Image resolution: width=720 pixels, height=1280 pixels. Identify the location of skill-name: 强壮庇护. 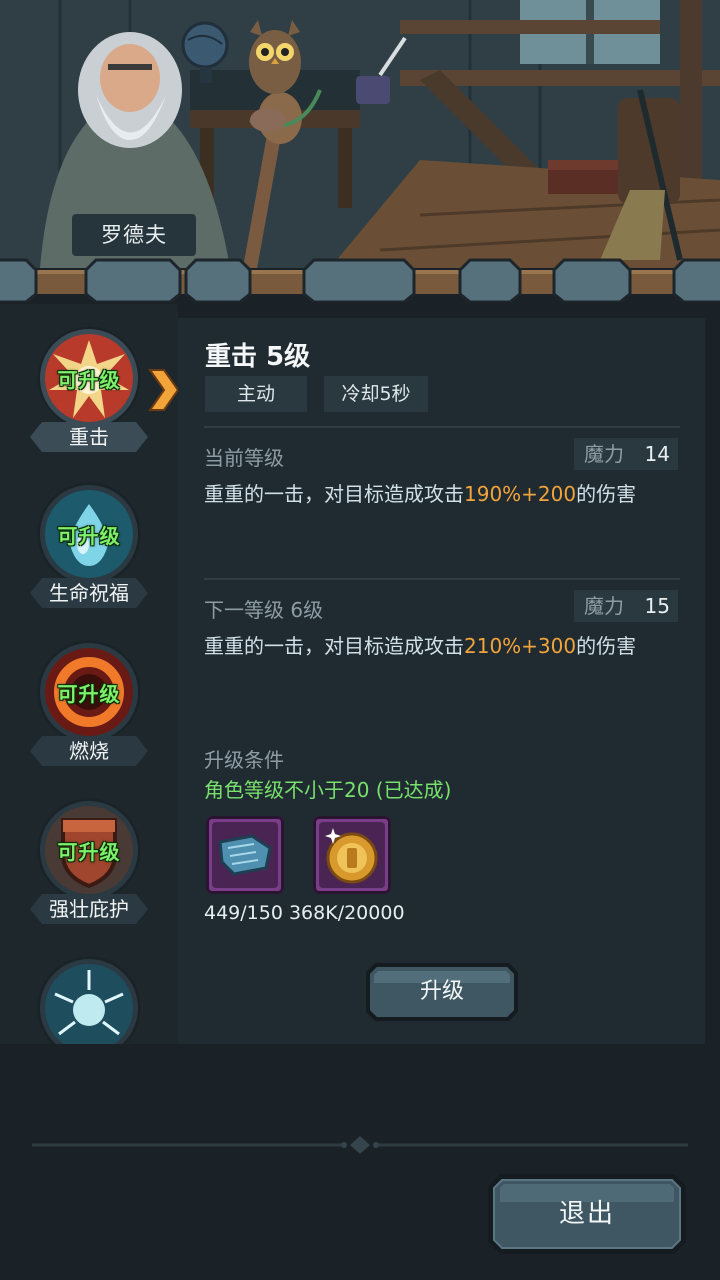
(89, 909).